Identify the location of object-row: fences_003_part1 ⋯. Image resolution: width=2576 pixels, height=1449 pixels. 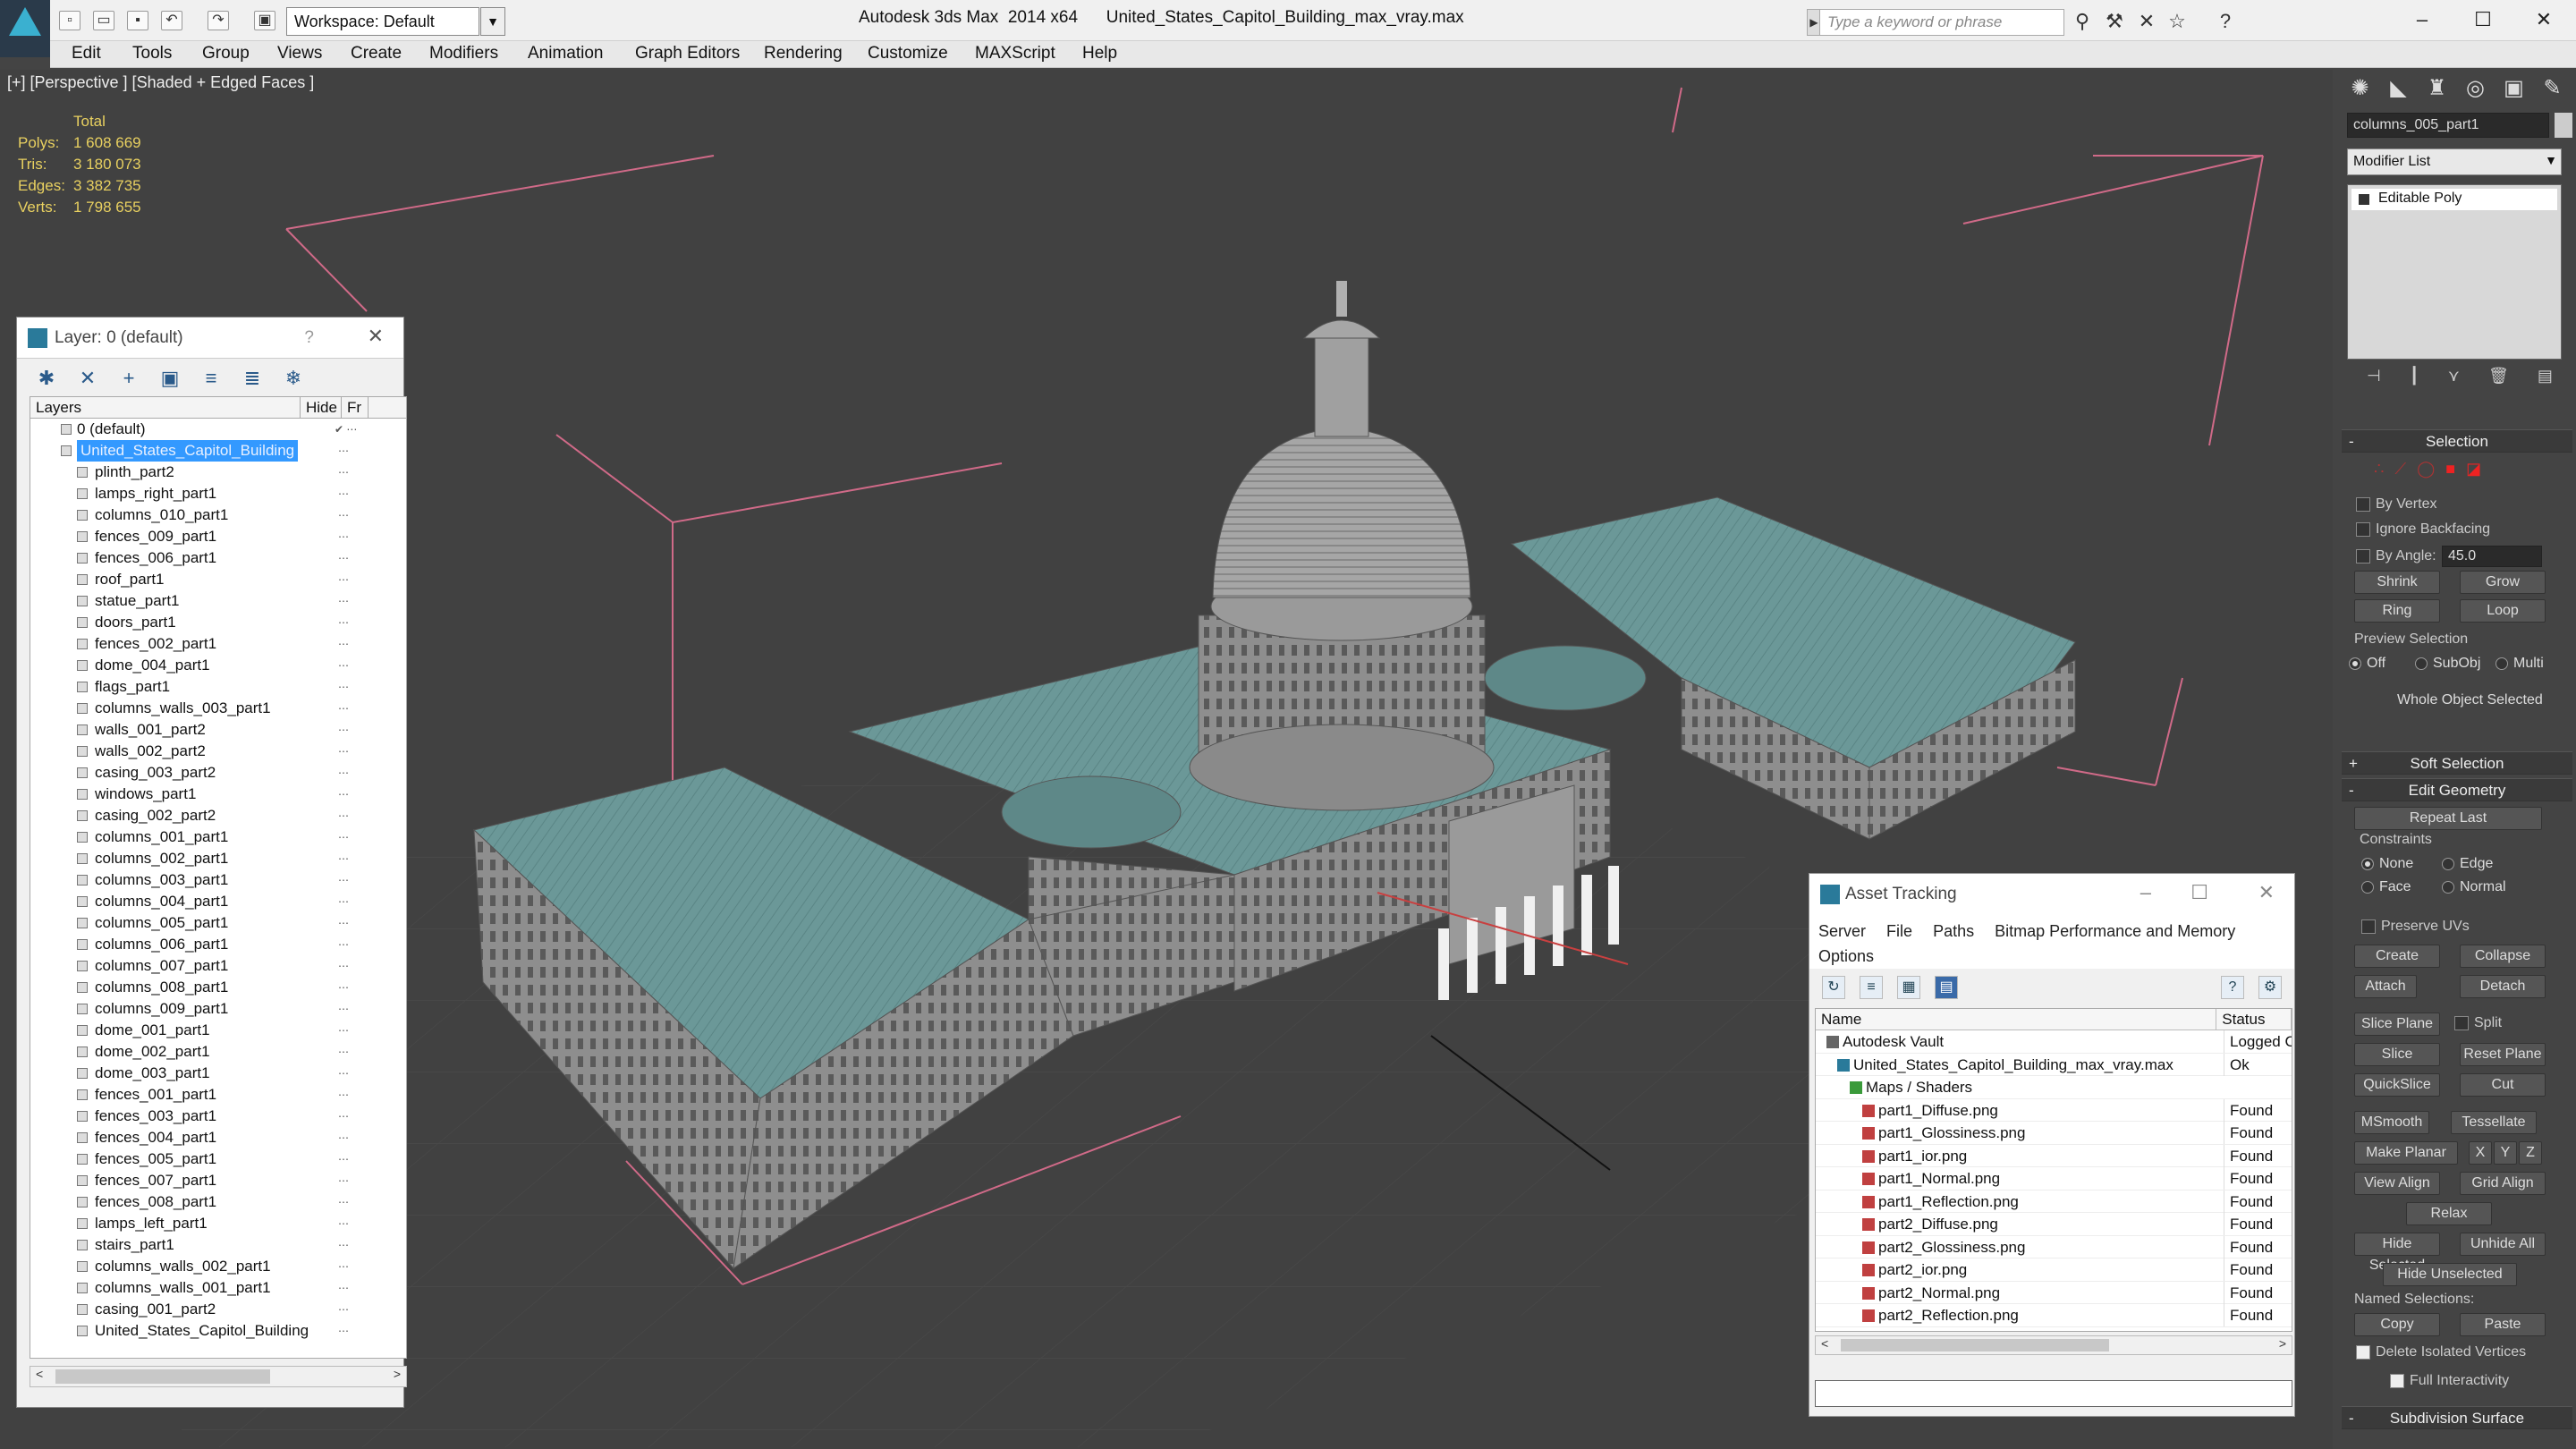
(218, 1116).